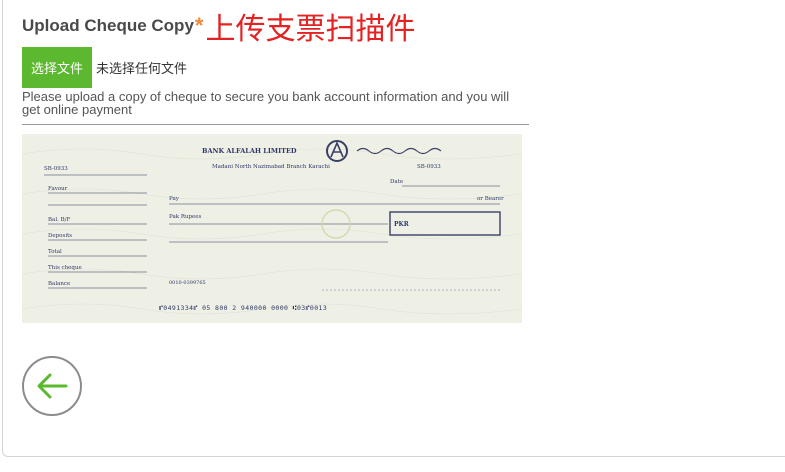  I want to click on date-label: Date, so click(396, 182).